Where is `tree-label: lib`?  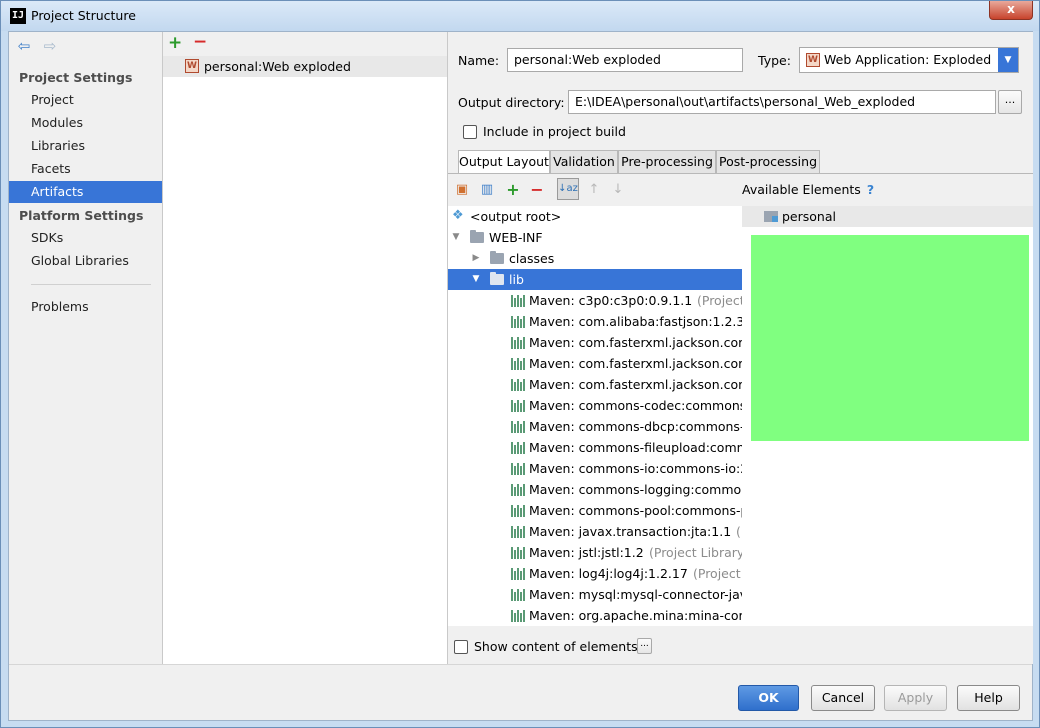
tree-label: lib is located at coordinates (516, 279).